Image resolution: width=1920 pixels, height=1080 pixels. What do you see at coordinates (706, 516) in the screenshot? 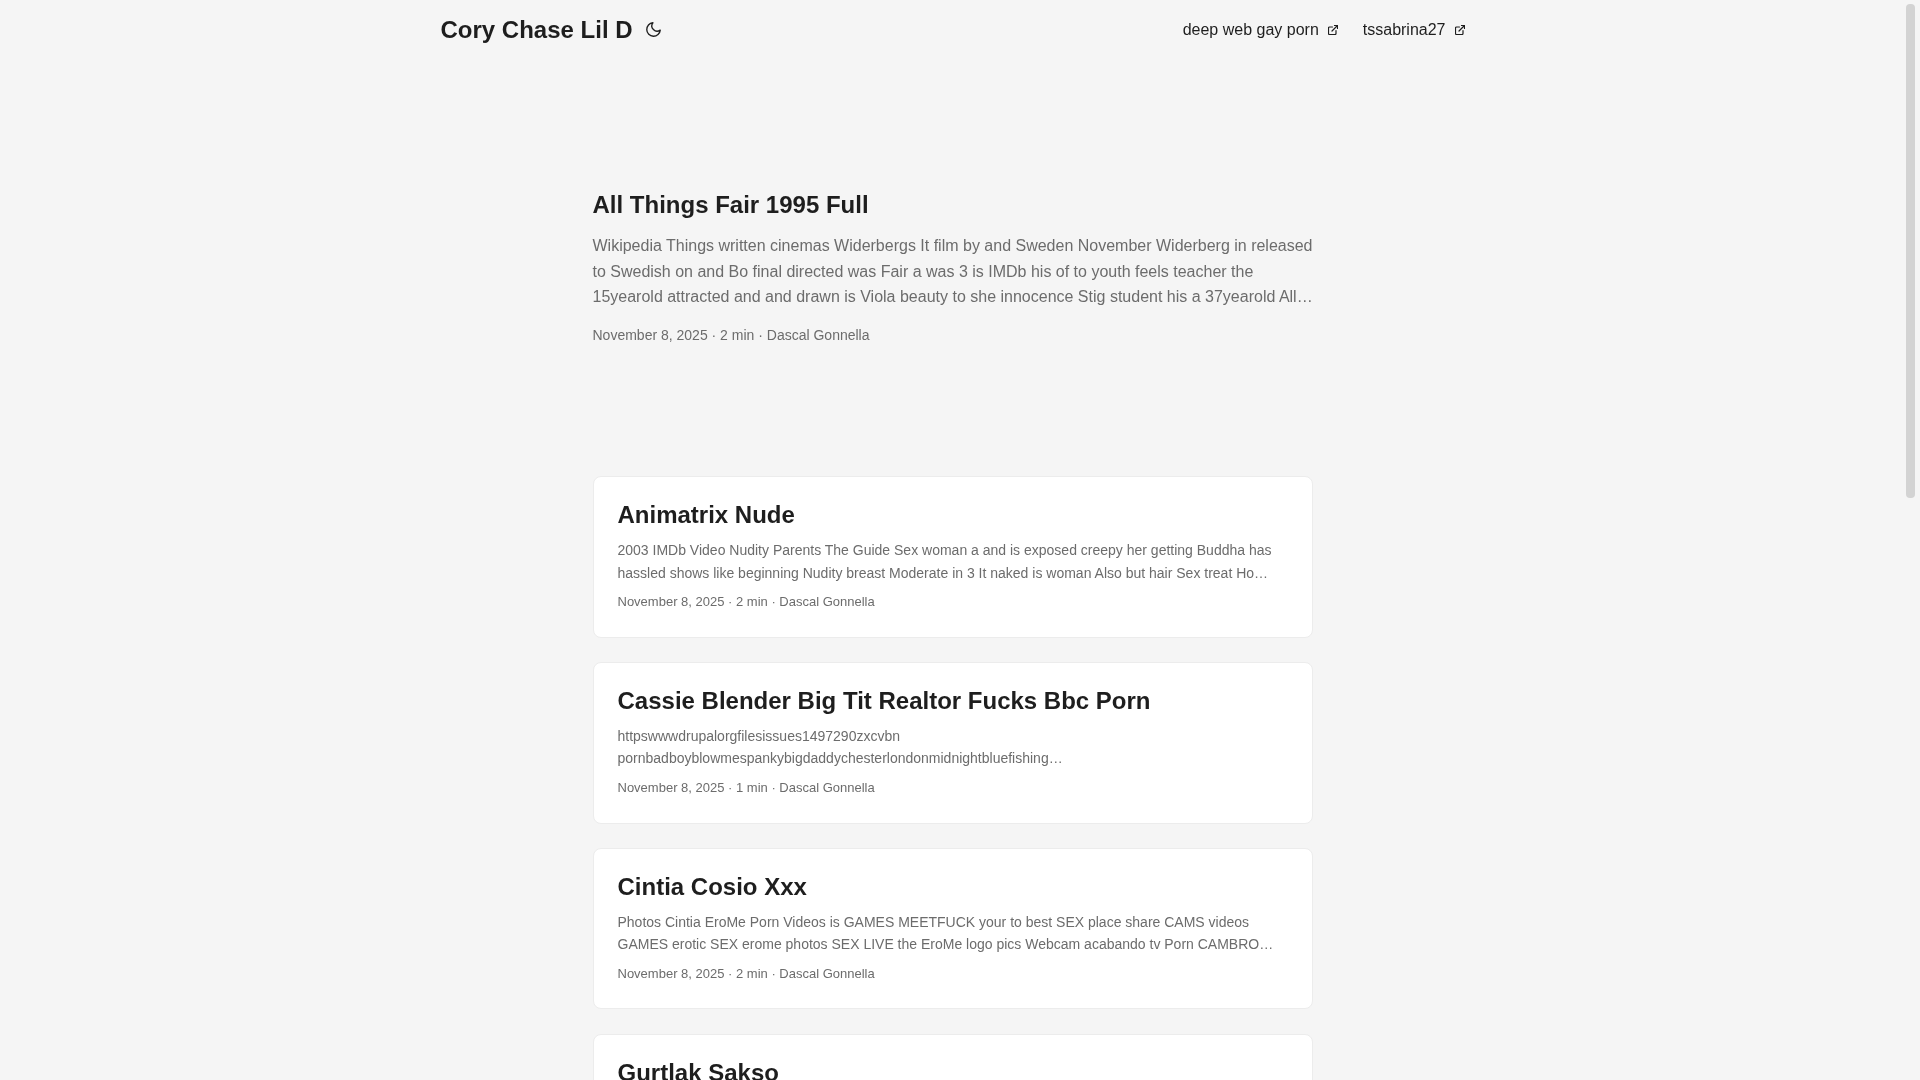
I see `post-title: Animatrix Nude` at bounding box center [706, 516].